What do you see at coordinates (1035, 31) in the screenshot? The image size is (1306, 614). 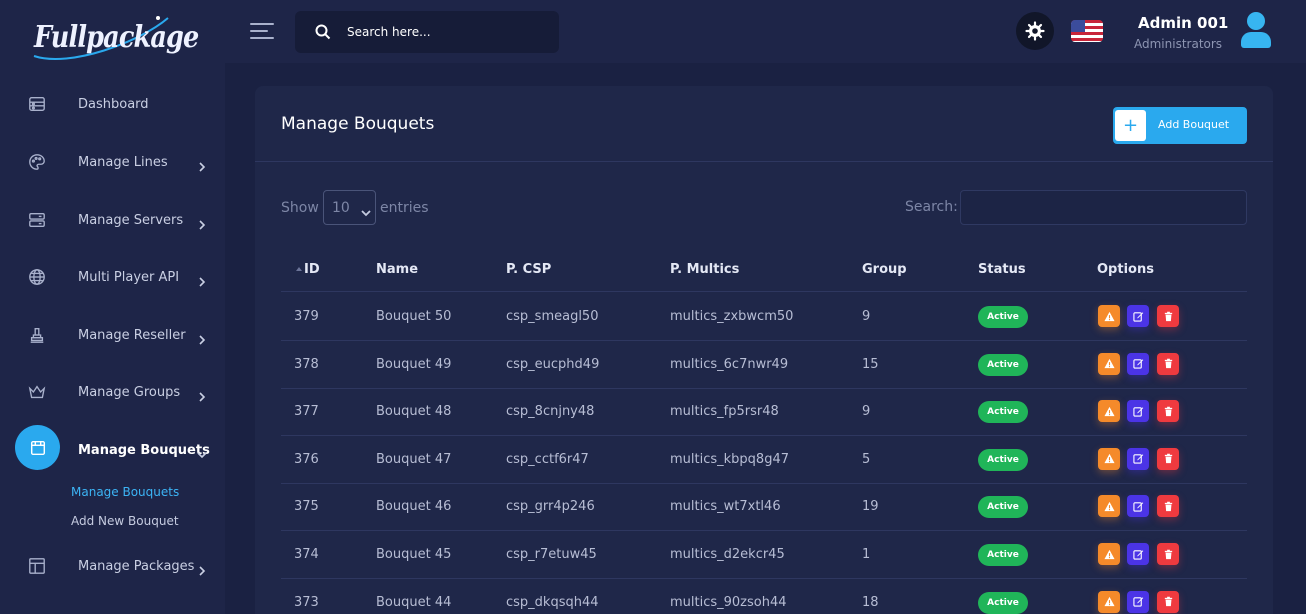 I see `theme-toggle-button` at bounding box center [1035, 31].